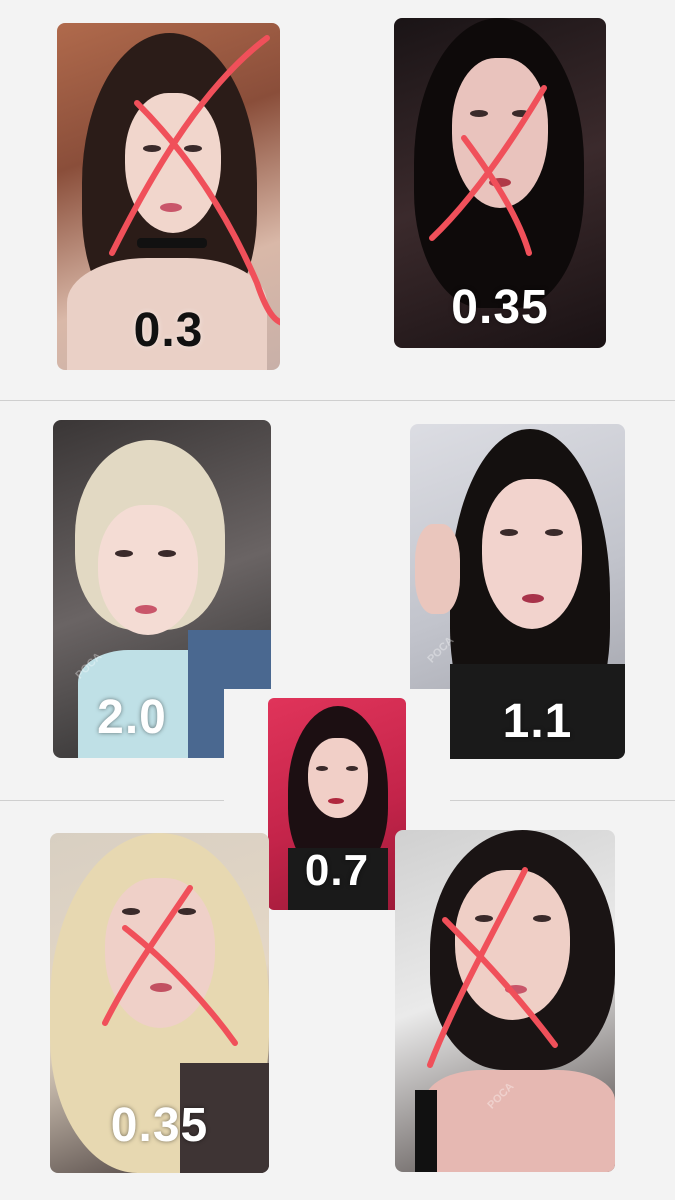 This screenshot has width=675, height=1200. What do you see at coordinates (337, 400) in the screenshot?
I see `section-divider` at bounding box center [337, 400].